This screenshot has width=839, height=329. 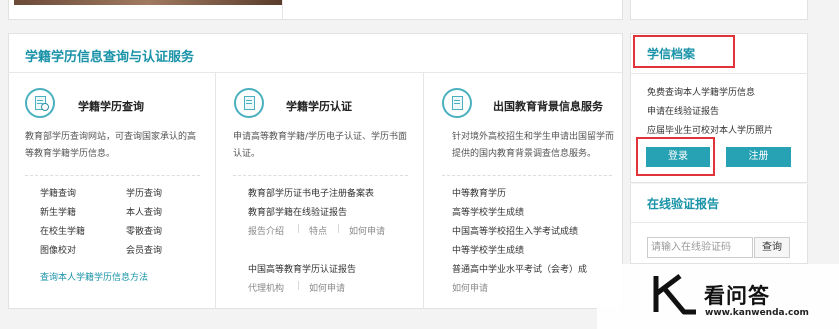 I want to click on watermark-name: 看问答, so click(x=737, y=296).